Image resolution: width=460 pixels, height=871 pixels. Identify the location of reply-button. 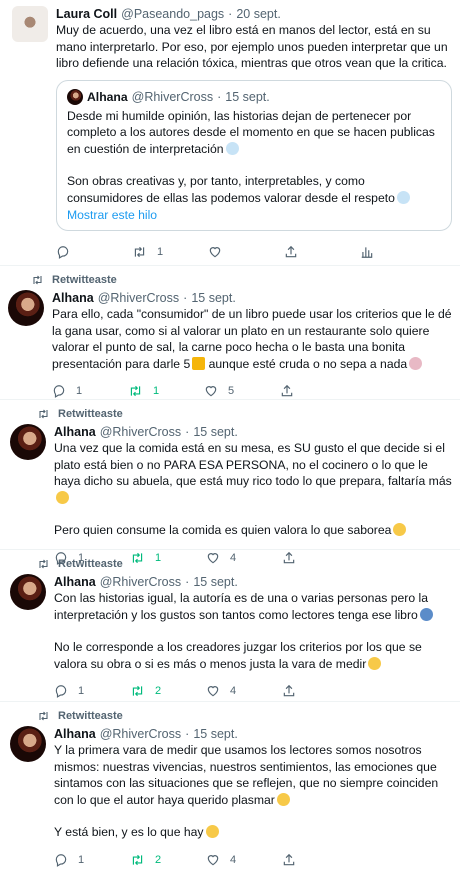
(94, 252).